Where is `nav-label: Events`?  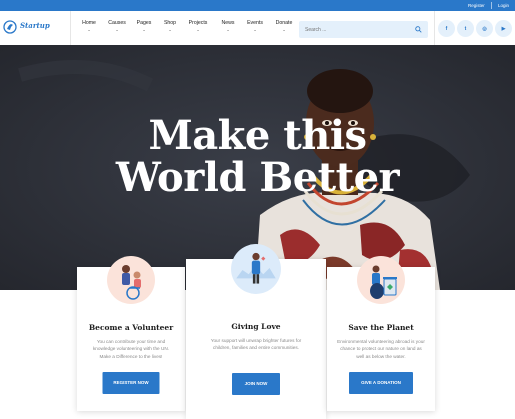
nav-label: Events is located at coordinates (255, 23).